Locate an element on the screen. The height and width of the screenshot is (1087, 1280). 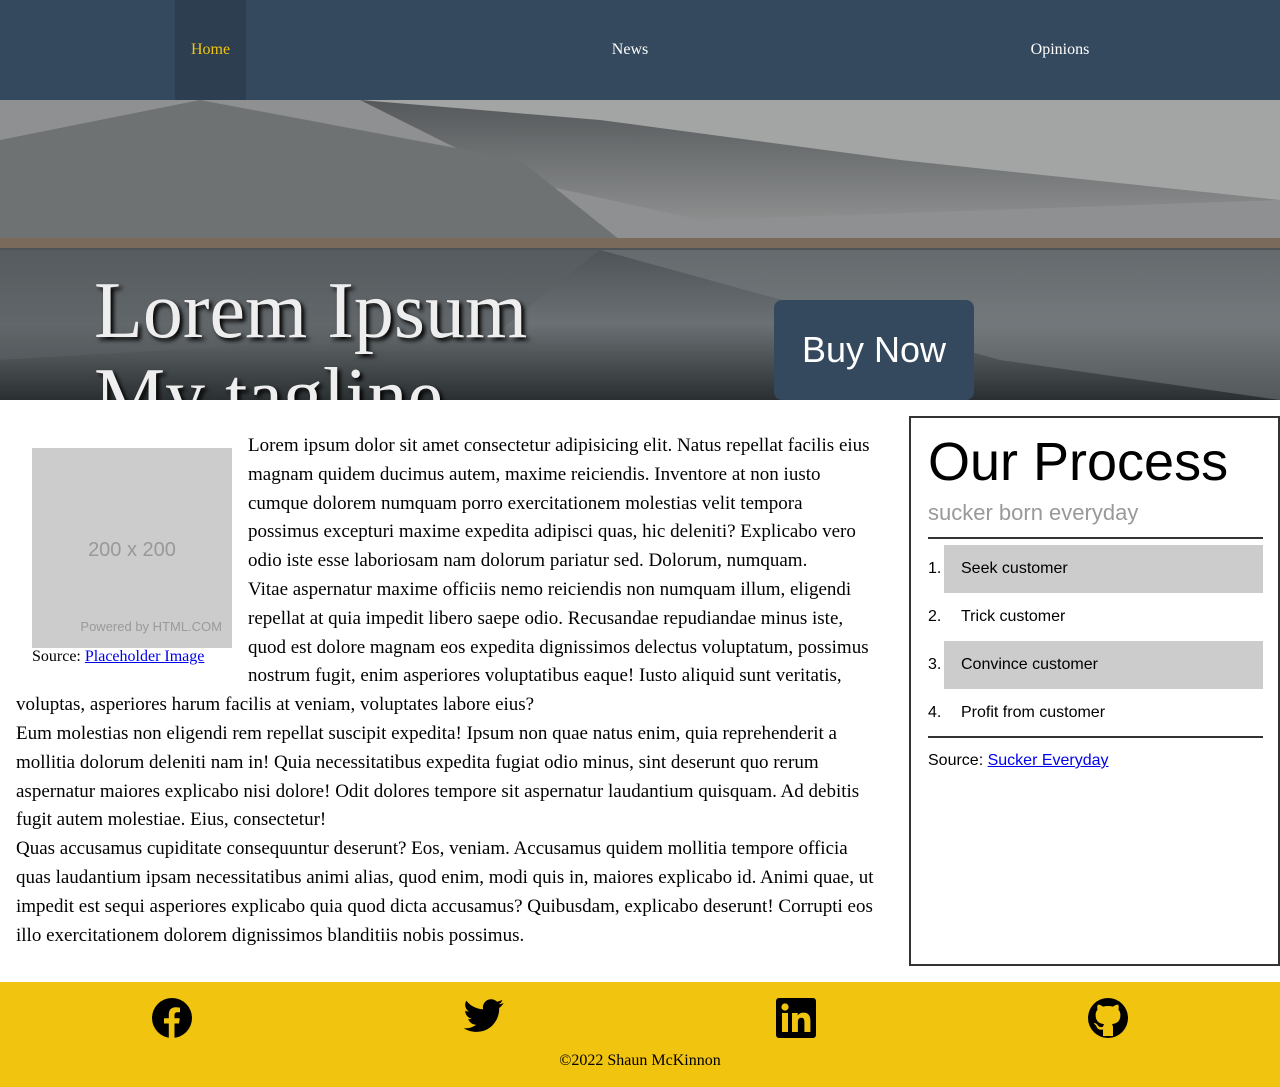
process-subtitle: sucker born everyday is located at coordinates (1033, 512).